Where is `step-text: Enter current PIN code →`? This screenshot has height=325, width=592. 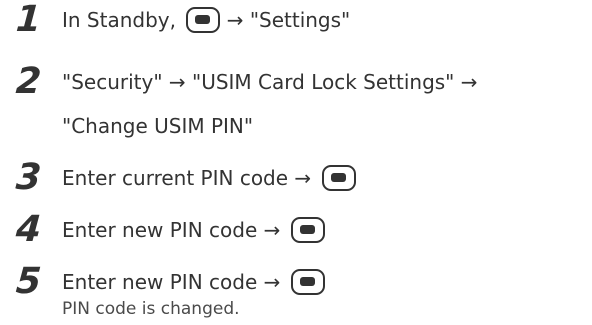
step-text: Enter current PIN code → is located at coordinates (209, 178).